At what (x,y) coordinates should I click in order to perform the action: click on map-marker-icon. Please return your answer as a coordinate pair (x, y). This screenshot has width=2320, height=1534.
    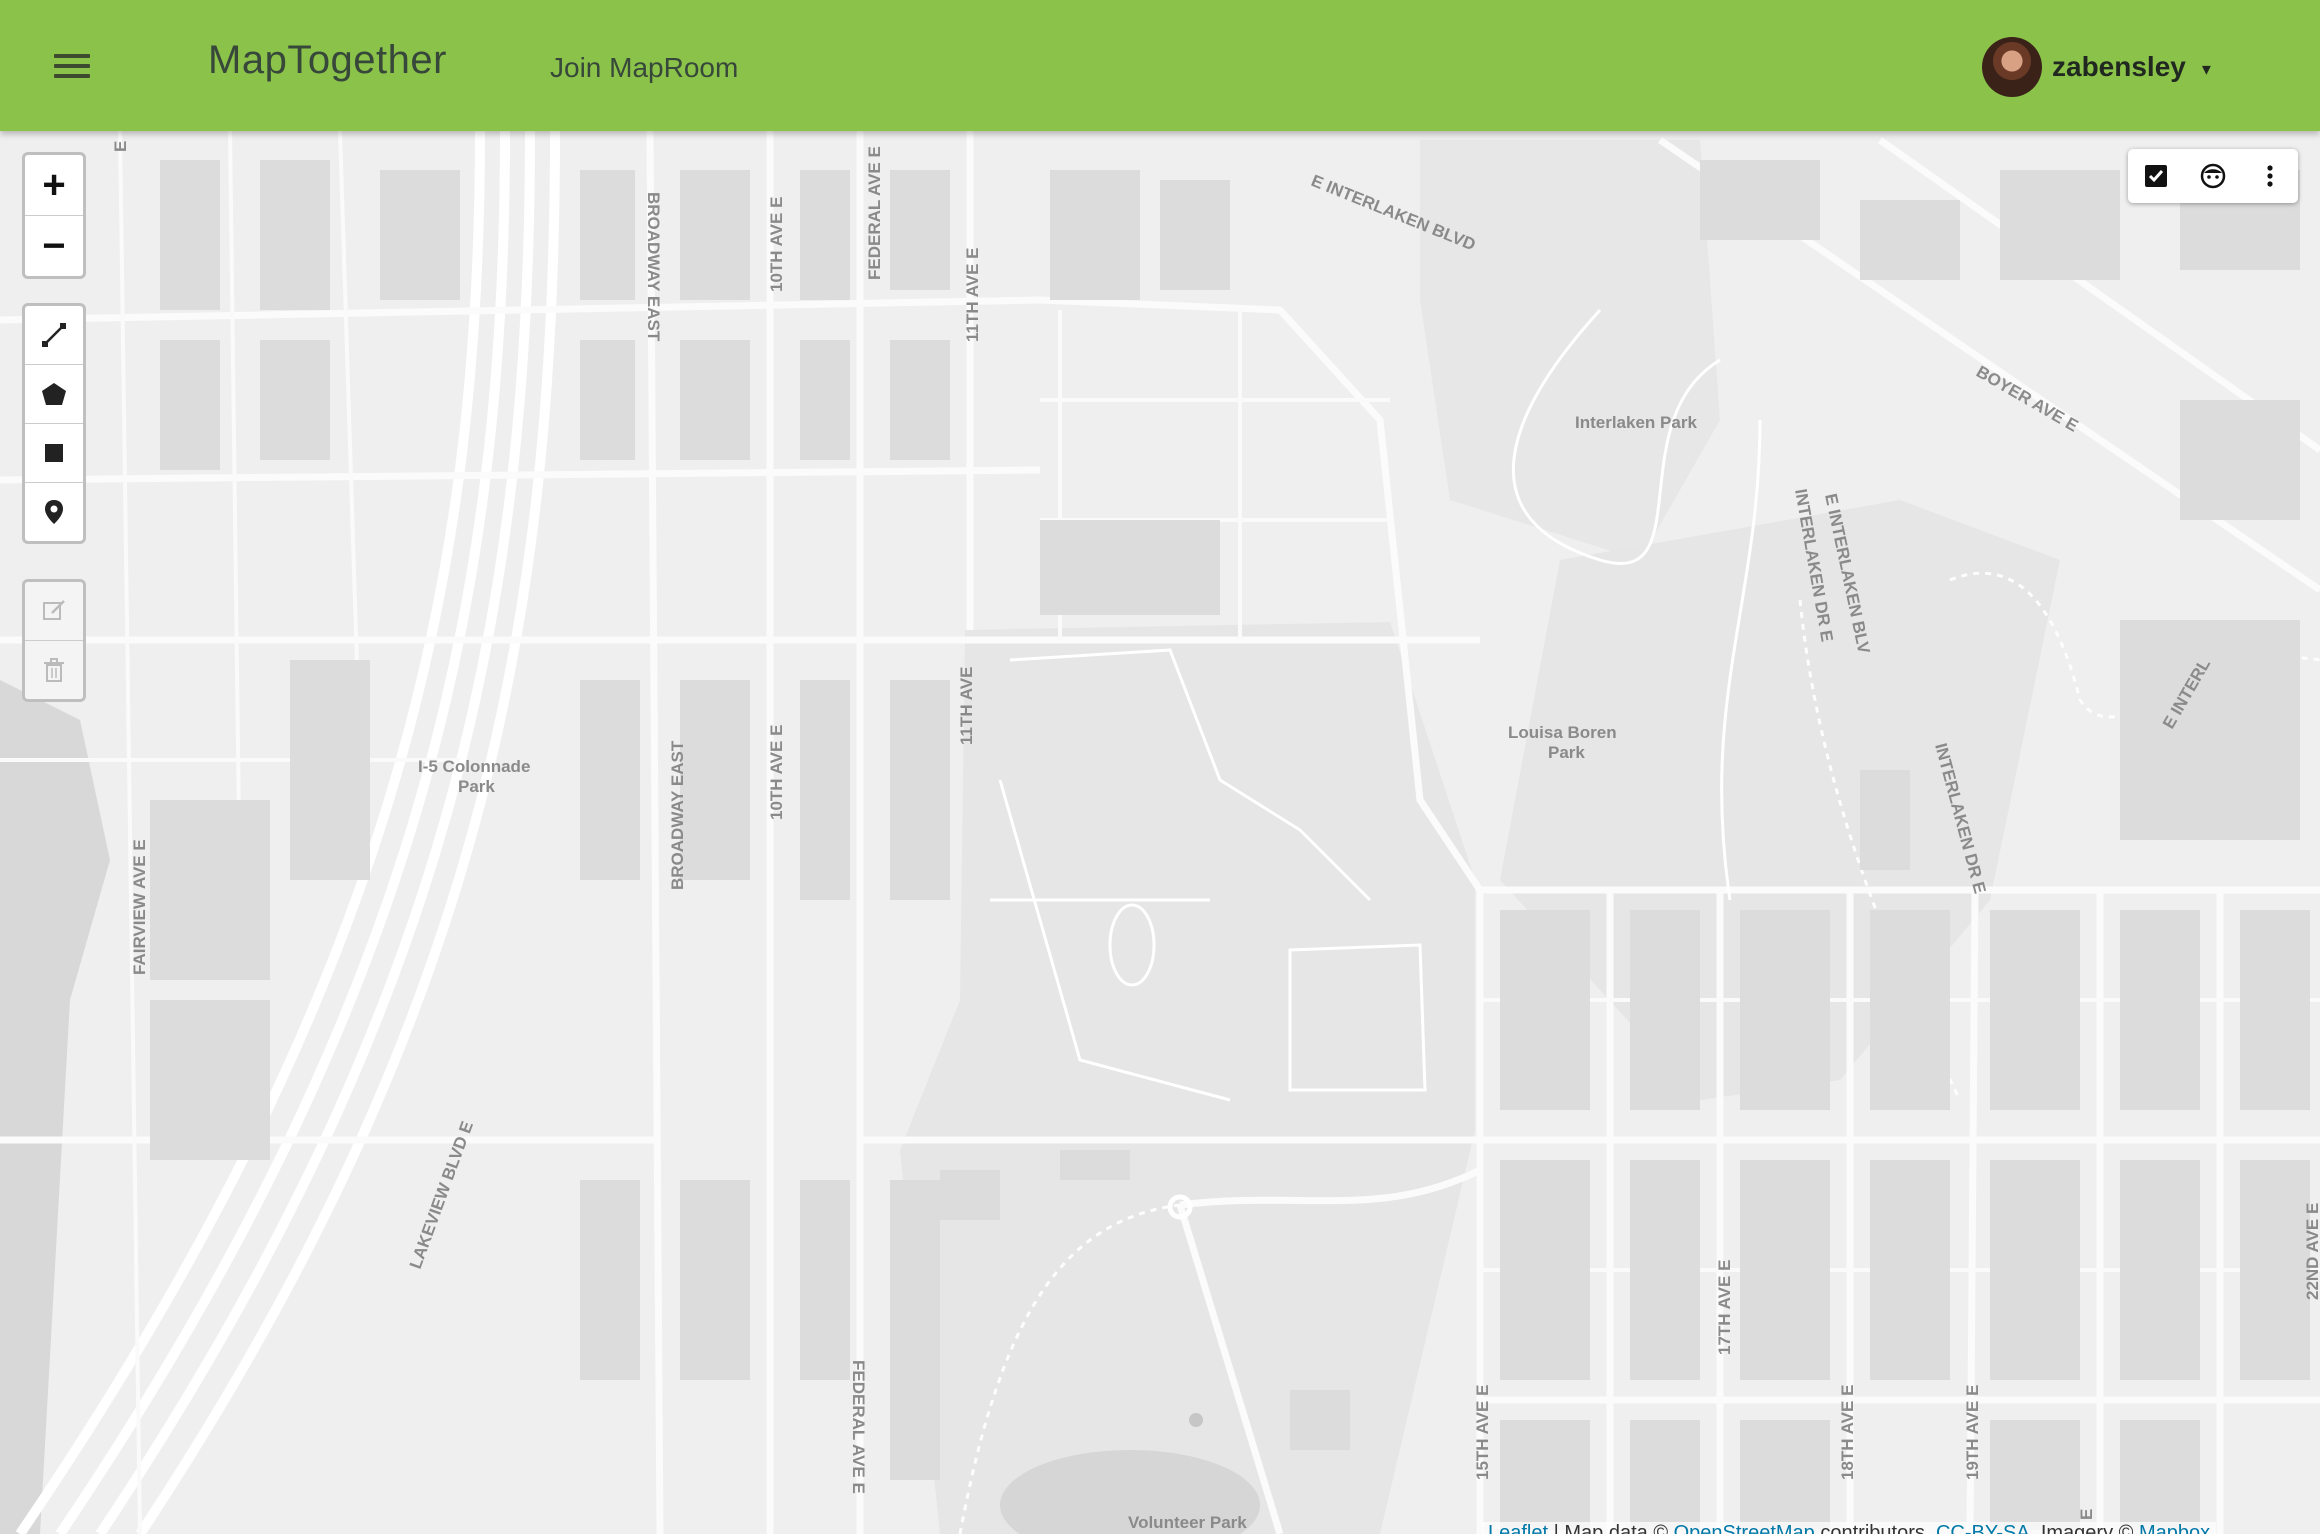
    Looking at the image, I should click on (54, 512).